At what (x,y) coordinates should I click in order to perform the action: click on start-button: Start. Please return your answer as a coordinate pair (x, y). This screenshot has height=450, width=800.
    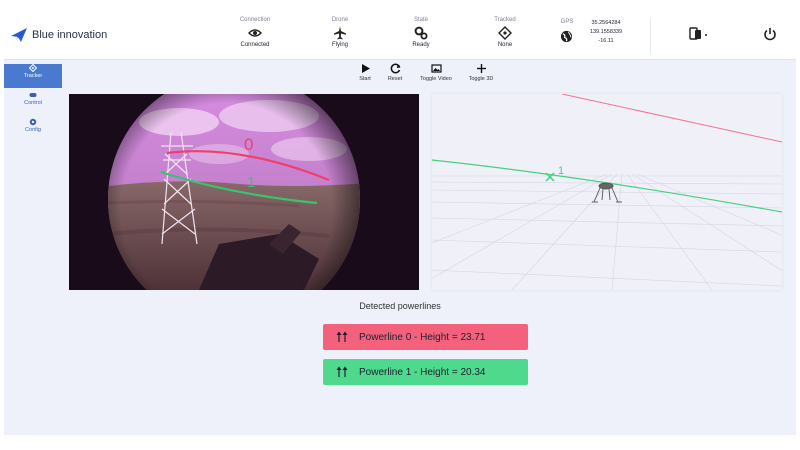
    Looking at the image, I should click on (365, 72).